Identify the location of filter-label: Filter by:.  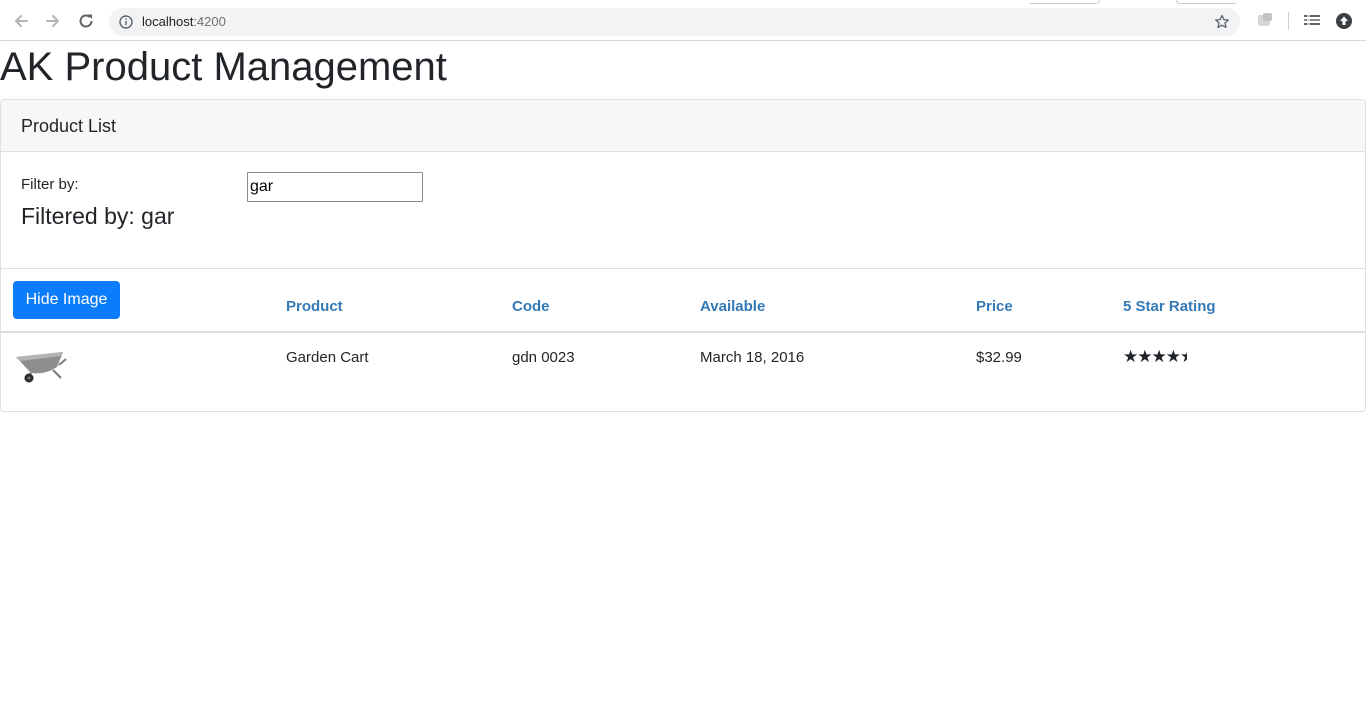
(50, 184).